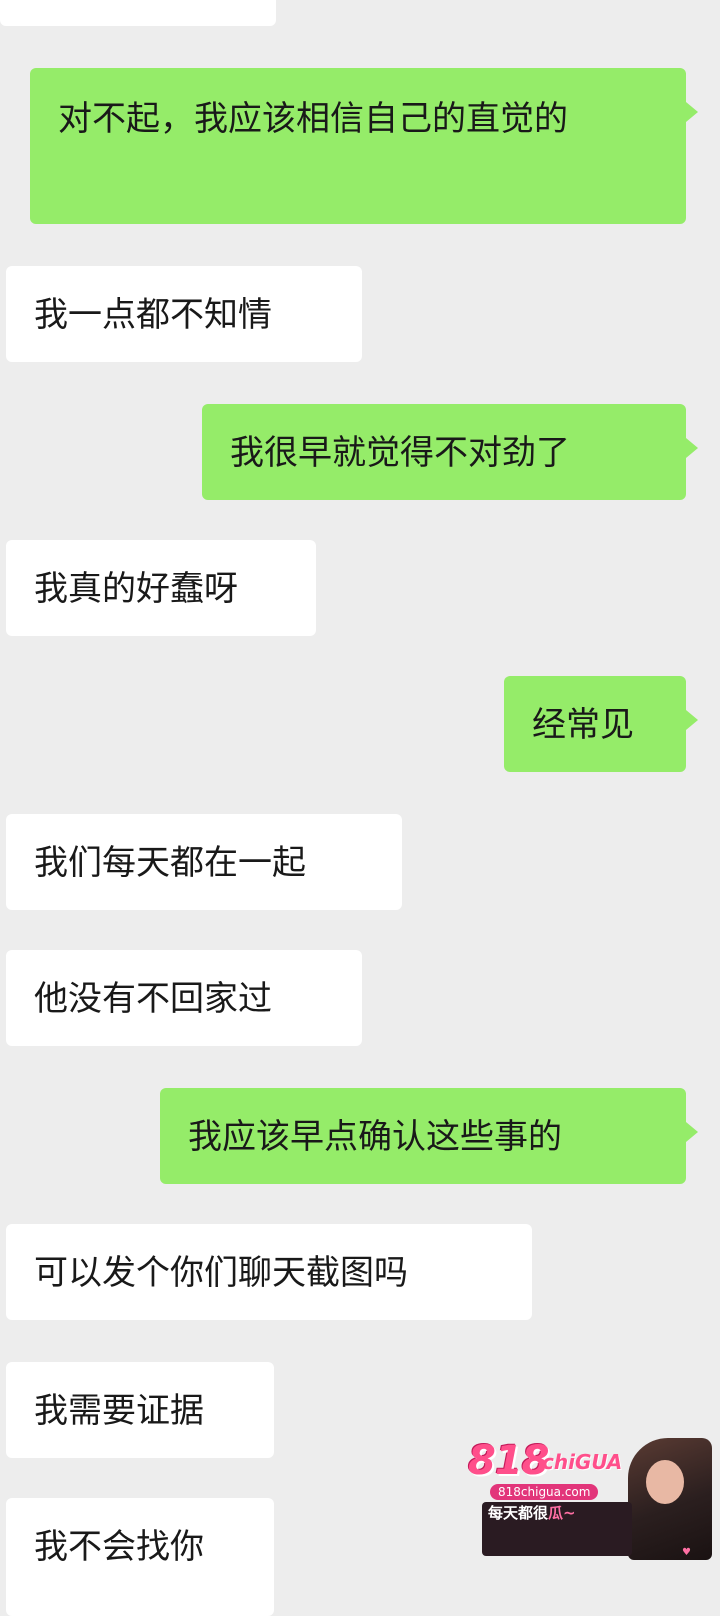  I want to click on watermark-slogan-highlight: 瓜~, so click(562, 1513).